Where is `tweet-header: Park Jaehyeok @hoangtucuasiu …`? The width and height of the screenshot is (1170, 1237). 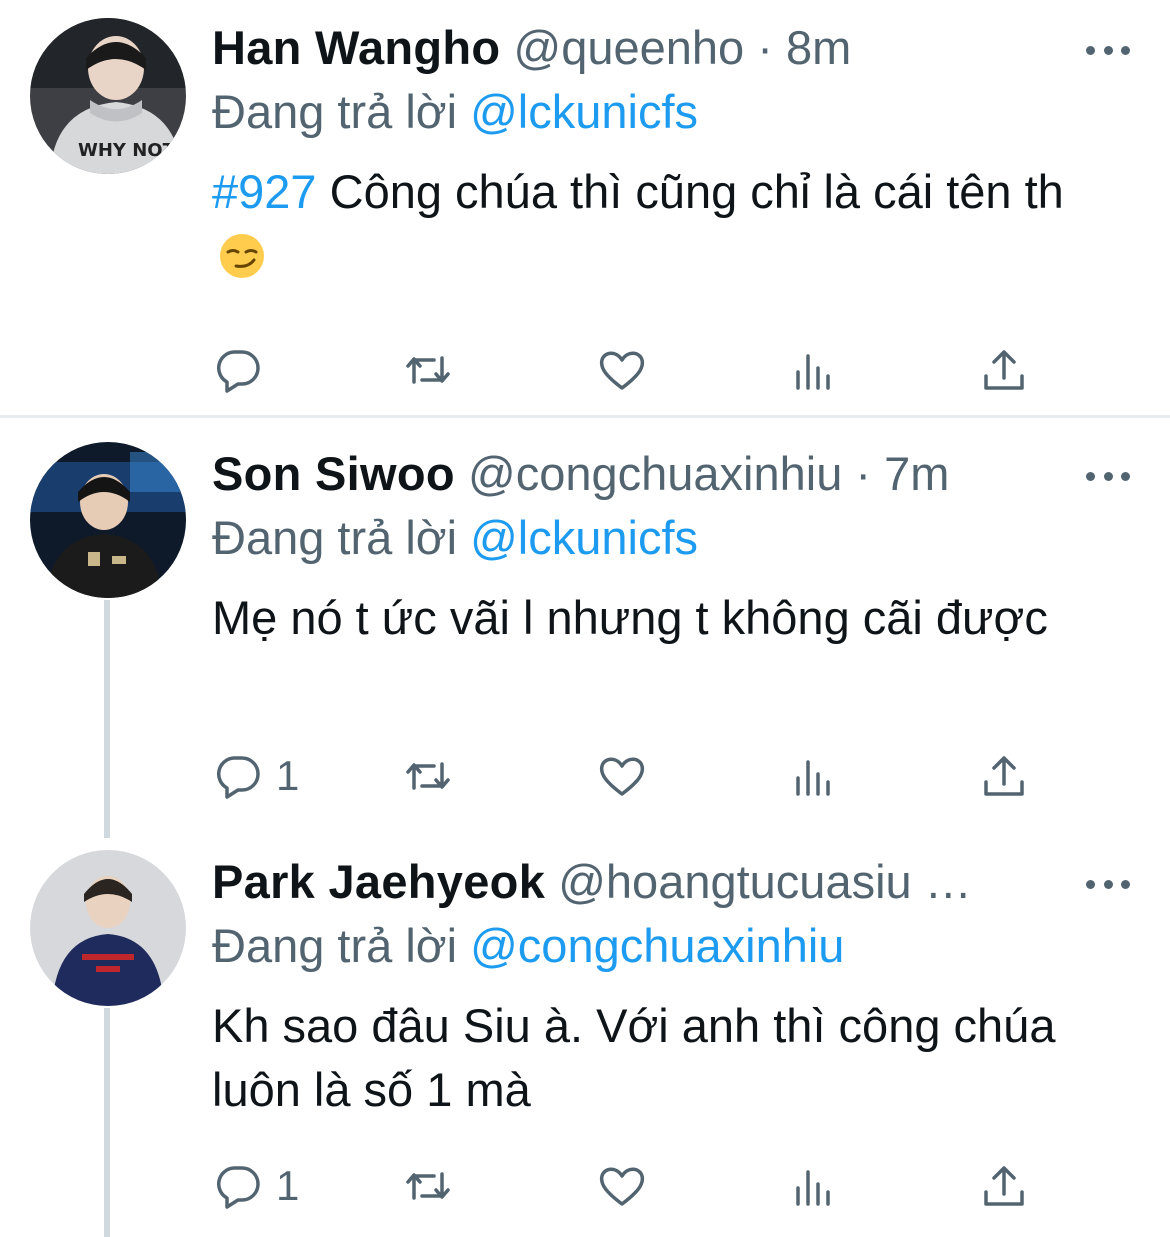 tweet-header: Park Jaehyeok @hoangtucuasiu … is located at coordinates (642, 882).